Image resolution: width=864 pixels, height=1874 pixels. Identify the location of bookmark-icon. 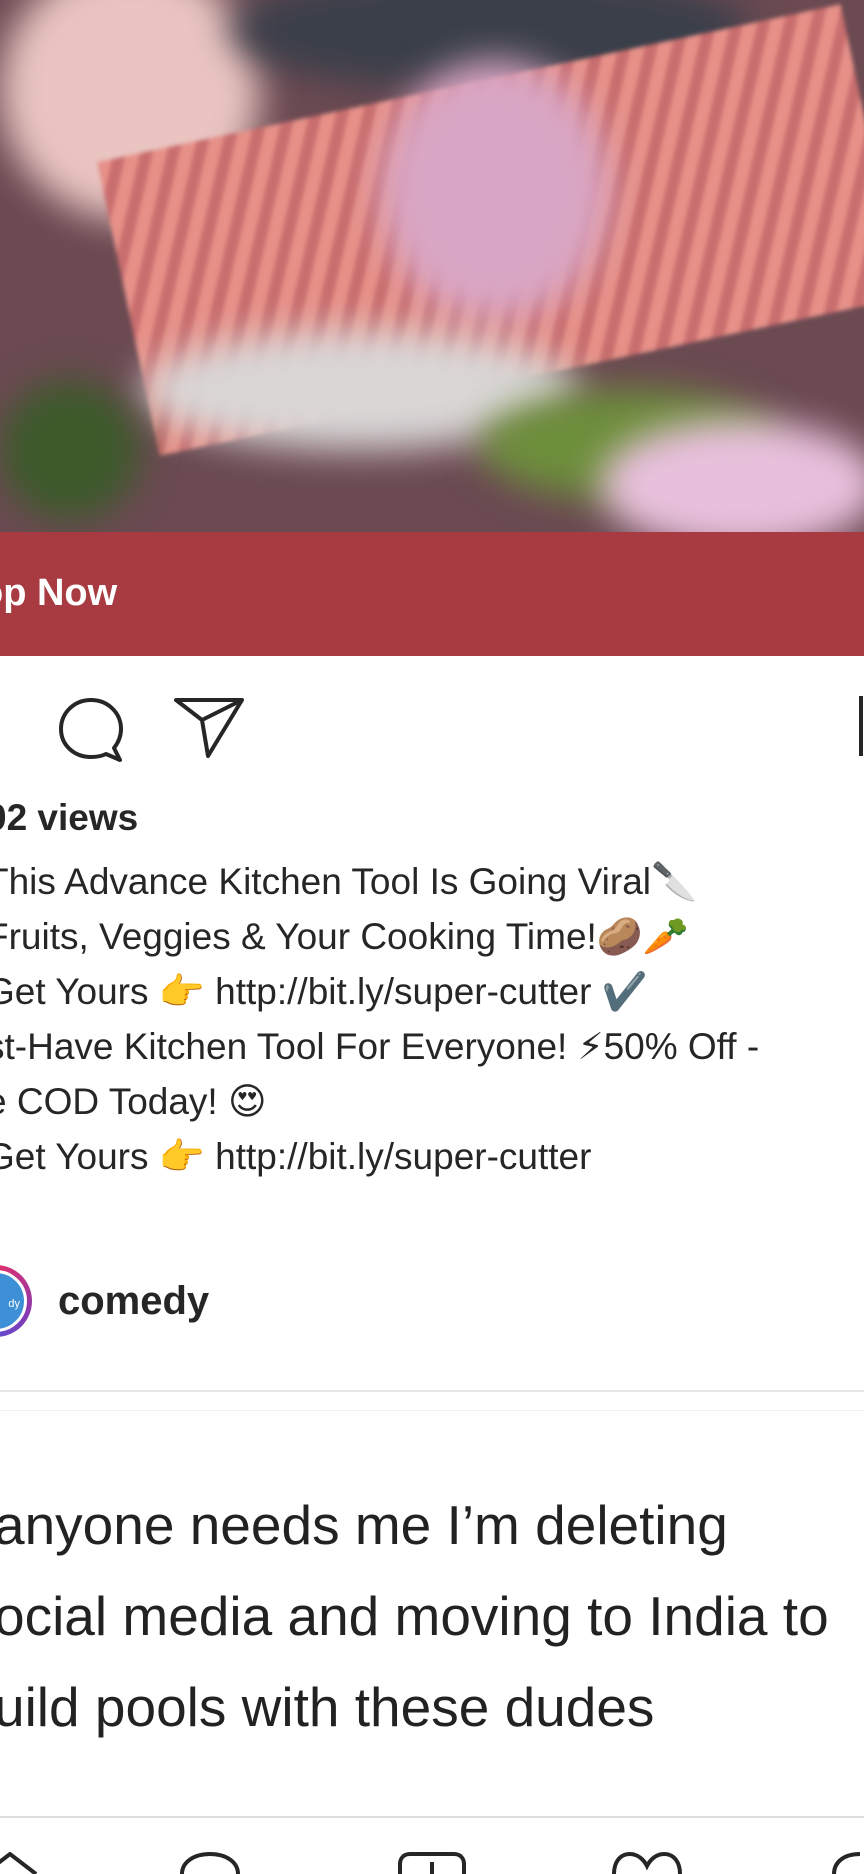
(861, 726).